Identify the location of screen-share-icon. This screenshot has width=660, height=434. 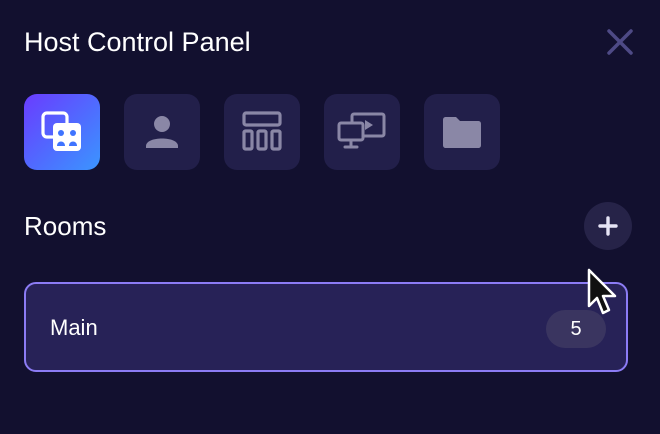
(361, 130).